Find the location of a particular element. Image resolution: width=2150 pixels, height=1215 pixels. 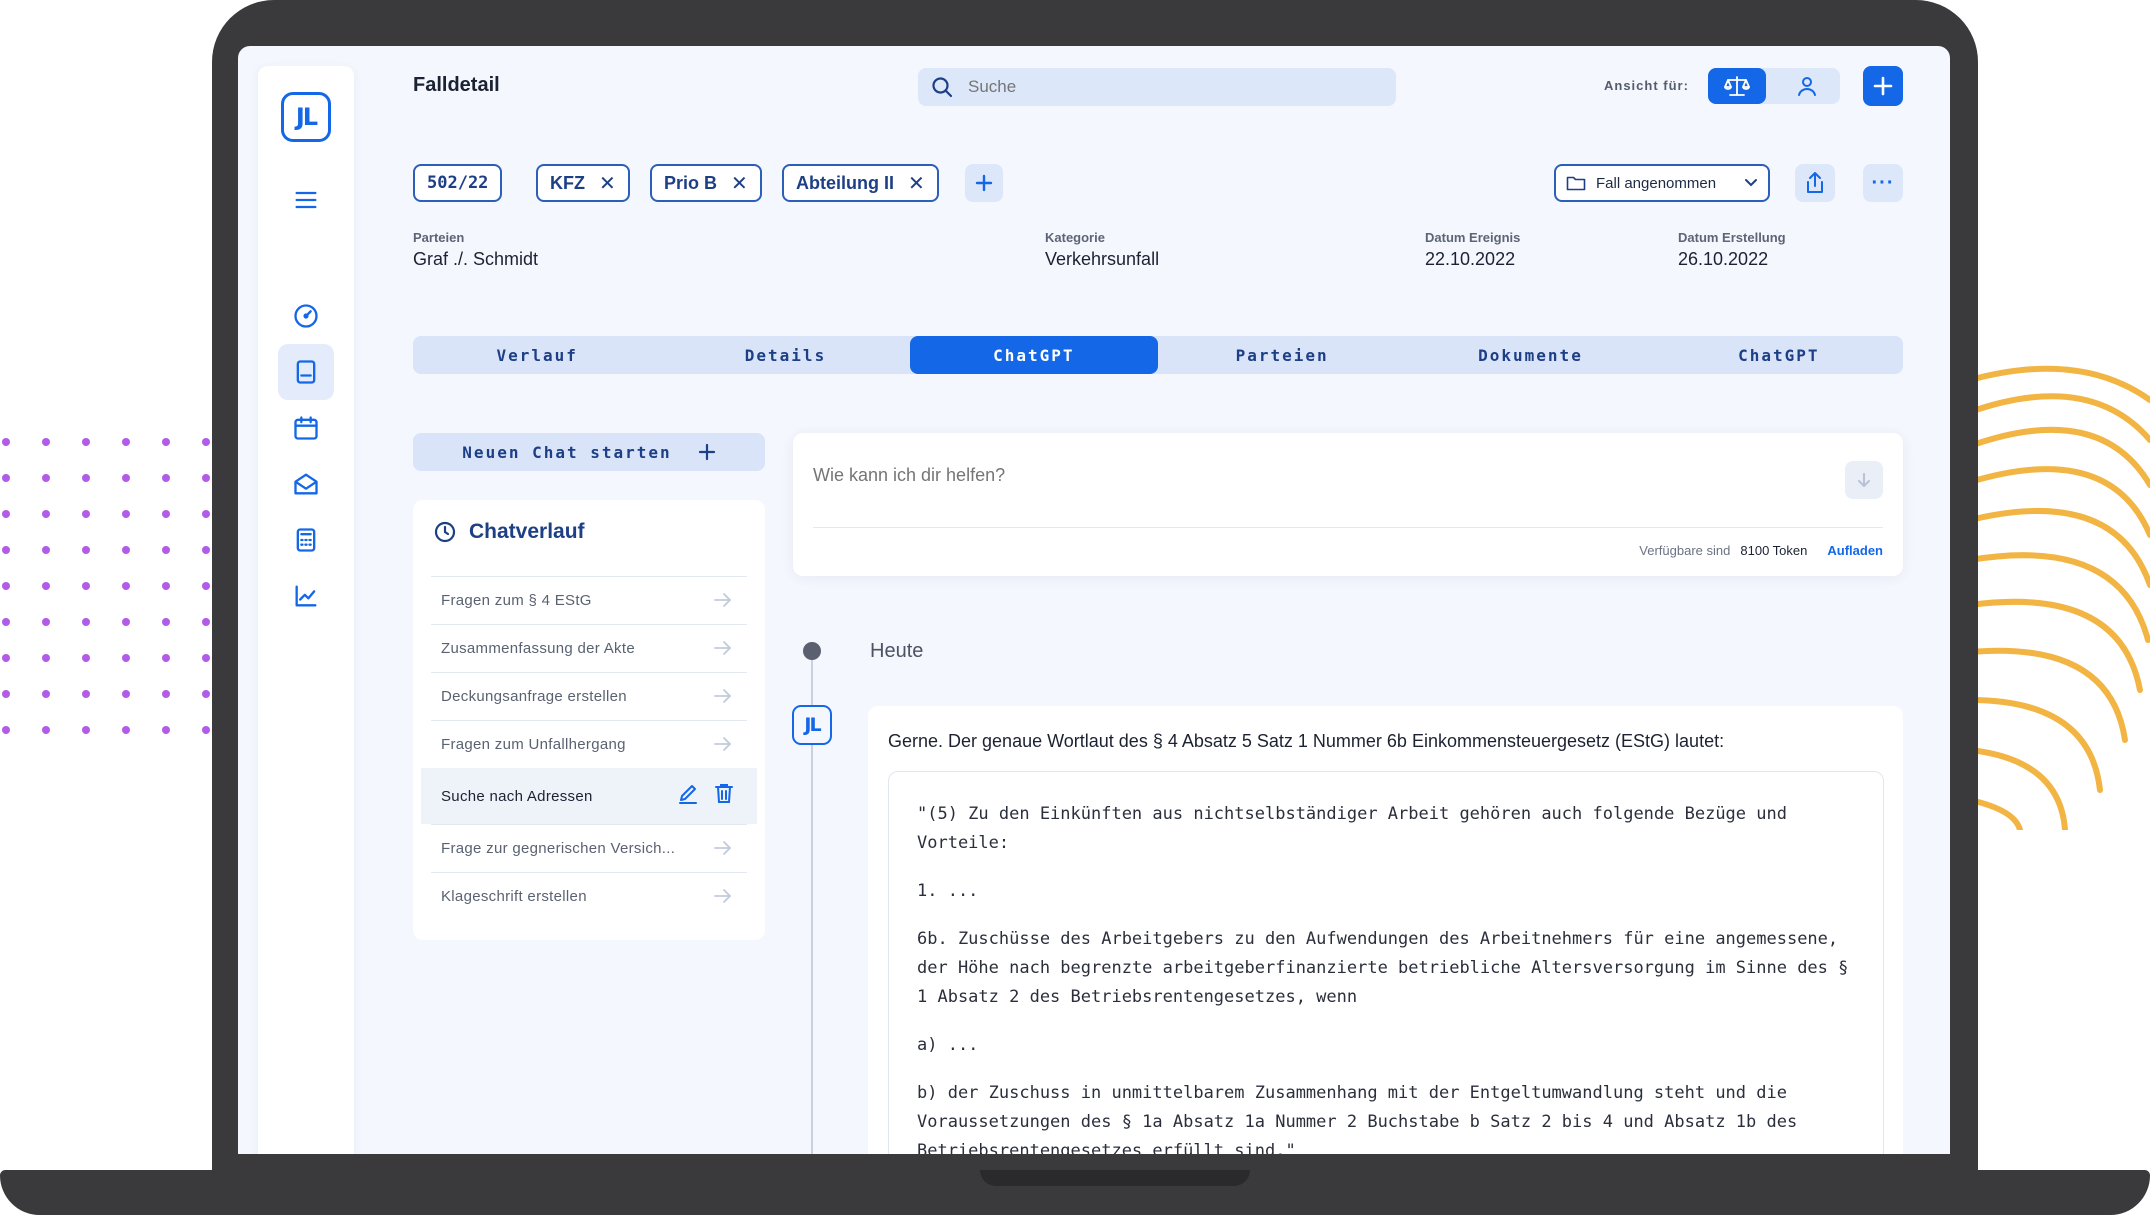

trash-icon is located at coordinates (724, 795).